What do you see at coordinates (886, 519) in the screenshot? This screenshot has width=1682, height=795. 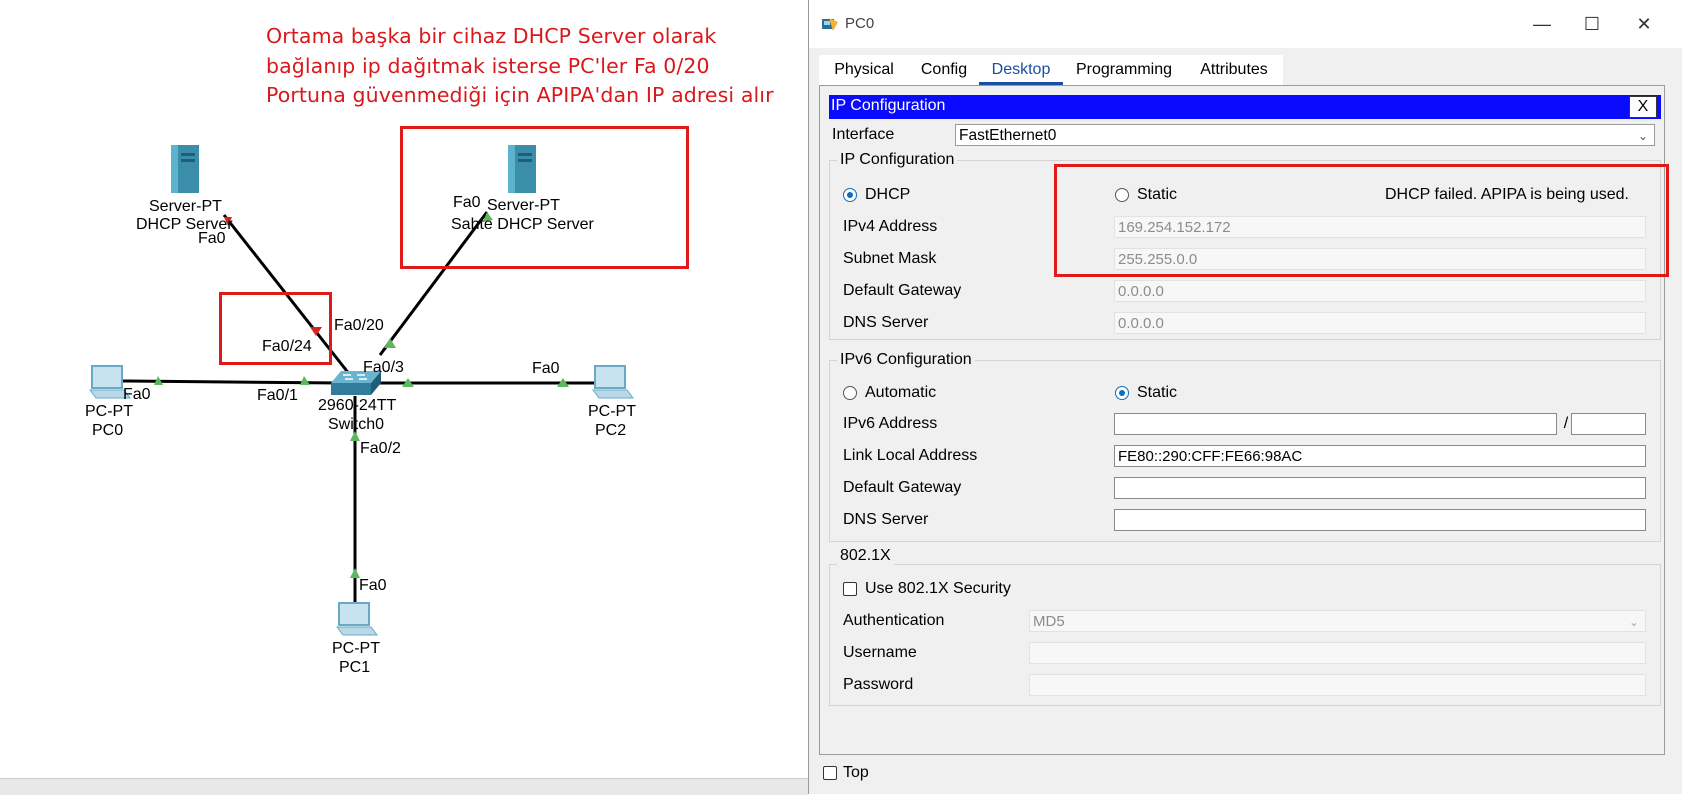 I see `ipv6-dns-label: DNS Server` at bounding box center [886, 519].